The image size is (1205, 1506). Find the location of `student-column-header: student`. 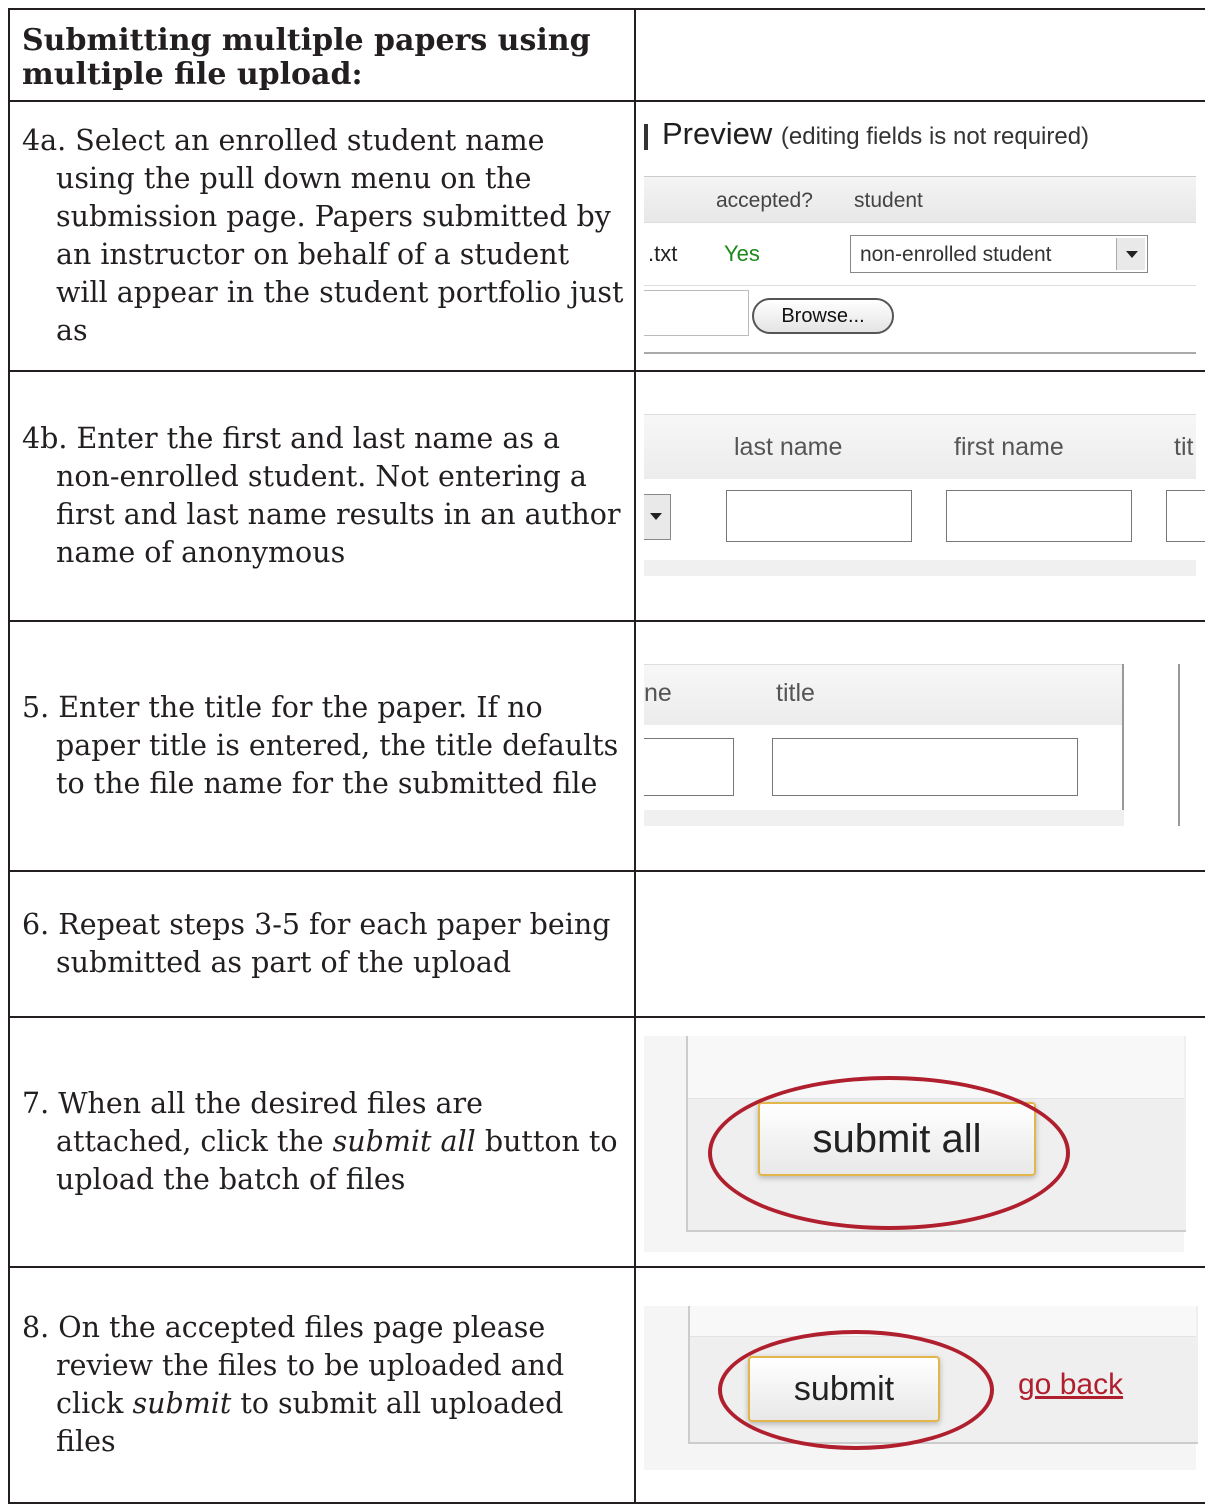

student-column-header: student is located at coordinates (888, 200).